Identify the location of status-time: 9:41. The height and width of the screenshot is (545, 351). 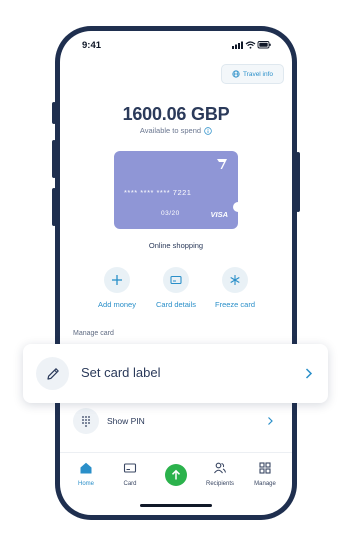
(92, 45).